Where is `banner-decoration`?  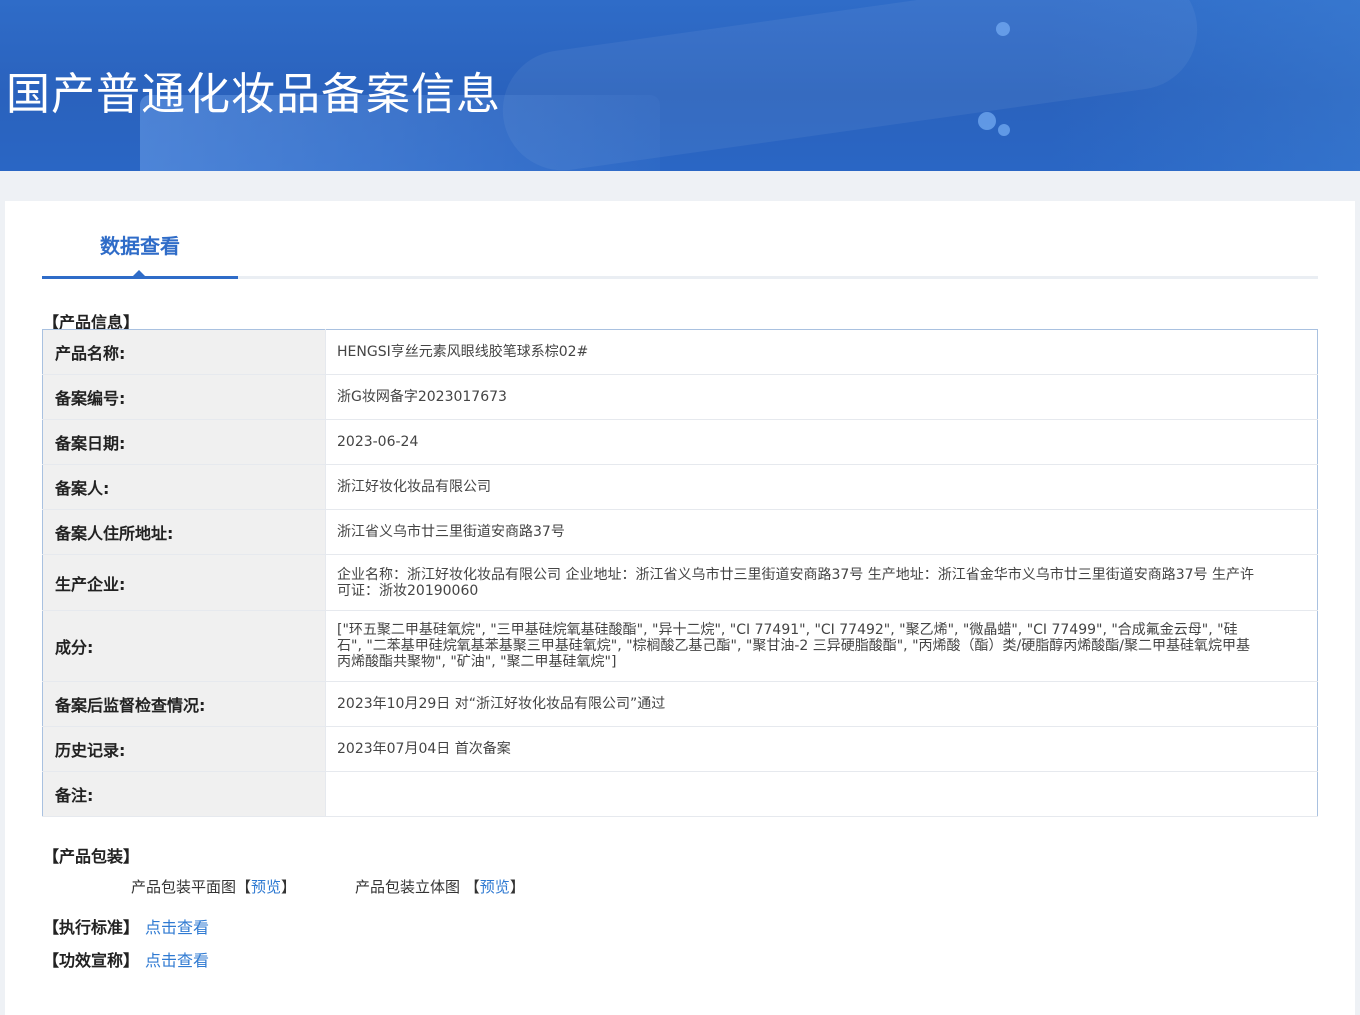
banner-decoration is located at coordinates (1205, 85).